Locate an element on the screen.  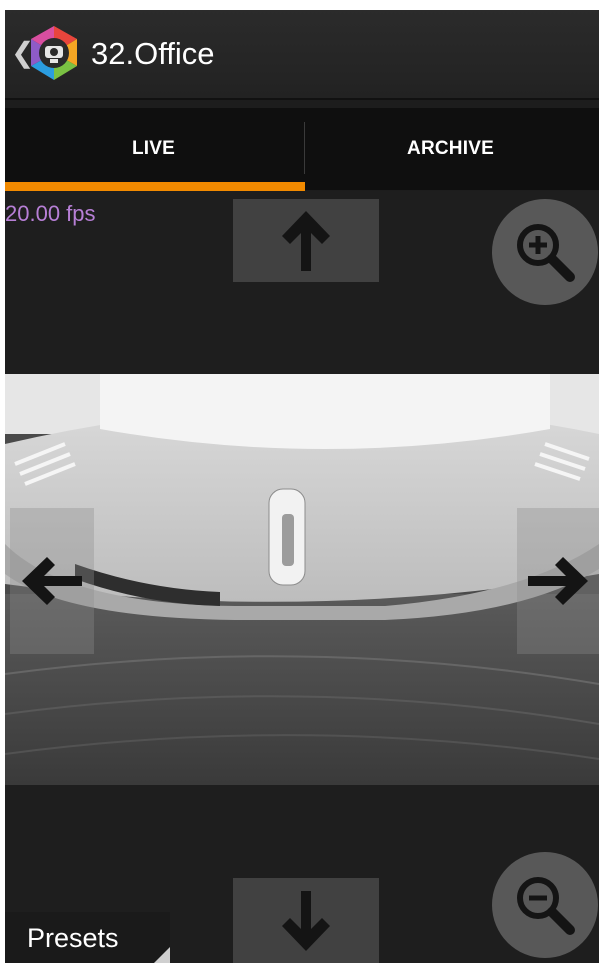
arrow-down-icon is located at coordinates (306, 920).